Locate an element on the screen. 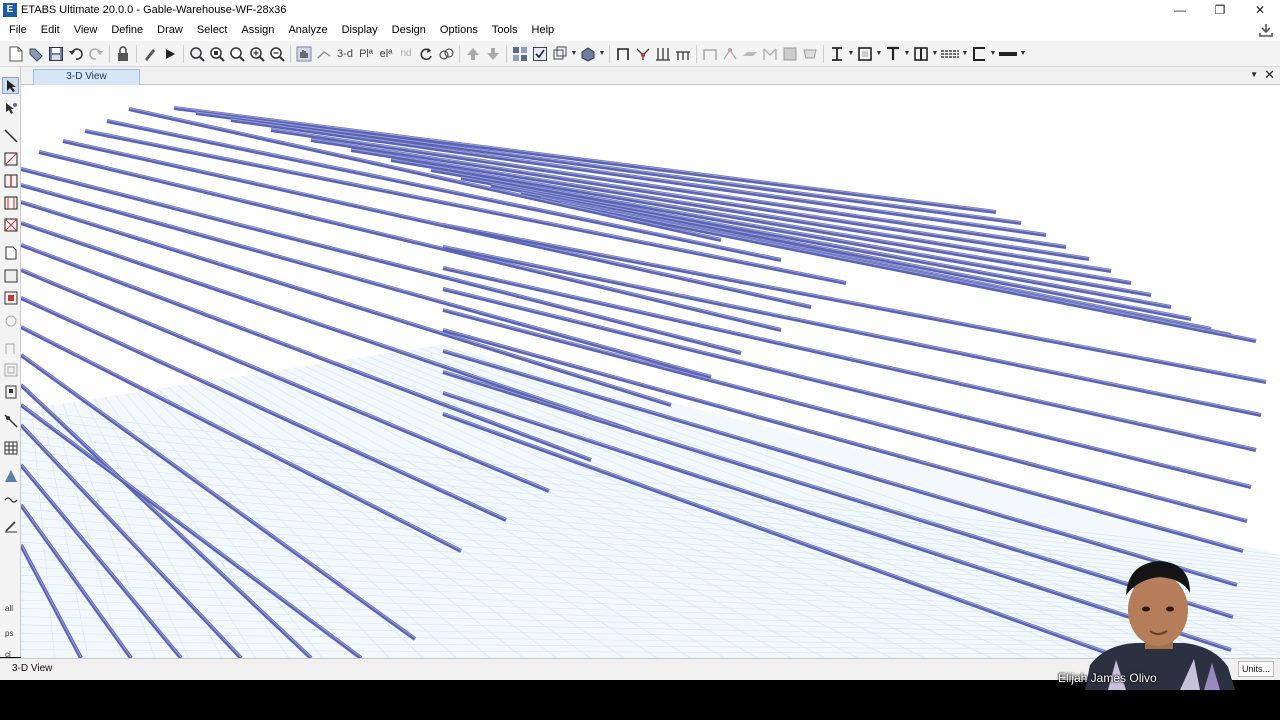 The width and height of the screenshot is (1280, 720). draw-pier-icon is located at coordinates (10, 391).